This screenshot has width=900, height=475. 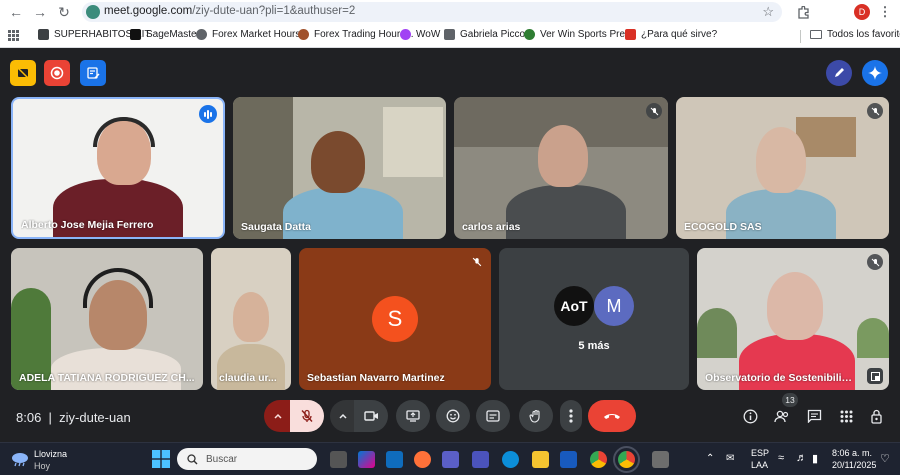 I want to click on office-background, so click(x=413, y=142).